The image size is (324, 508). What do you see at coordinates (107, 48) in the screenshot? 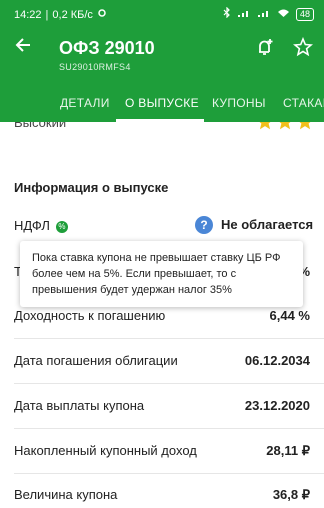
I see `page-title: ОФЗ 29010` at bounding box center [107, 48].